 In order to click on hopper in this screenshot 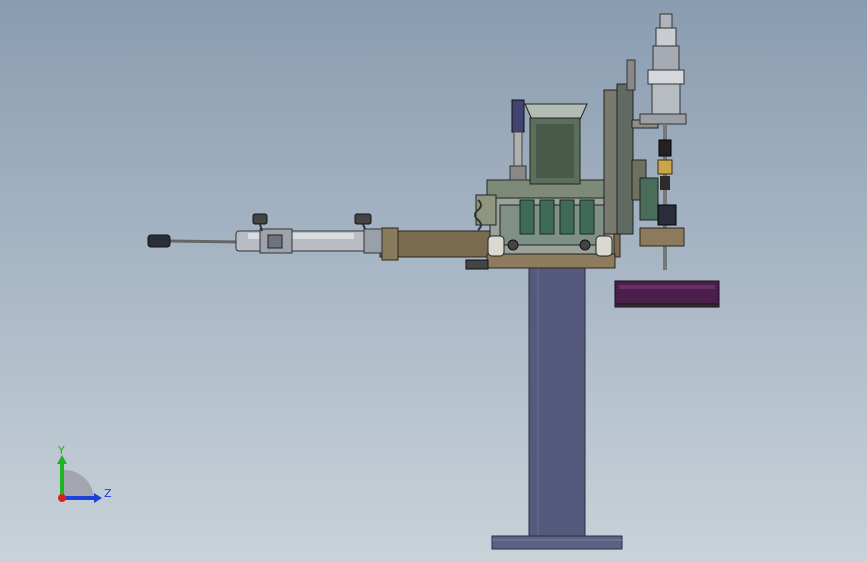, I will do `click(548, 142)`.